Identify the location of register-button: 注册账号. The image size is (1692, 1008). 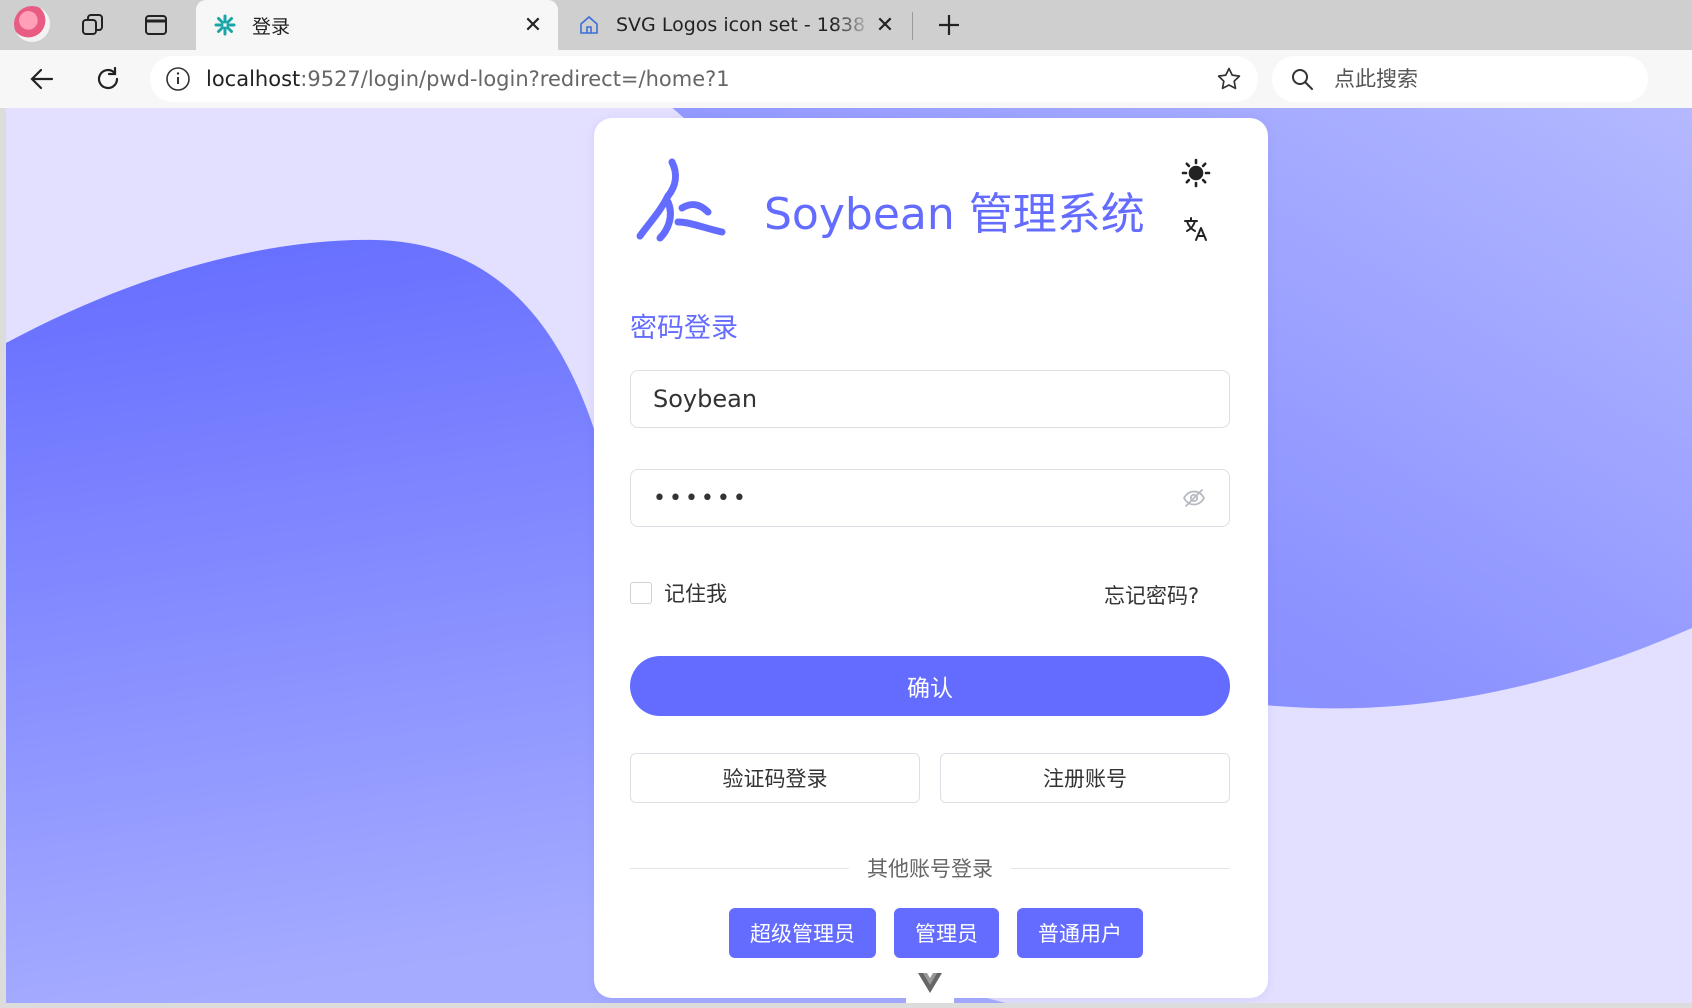
(1085, 778).